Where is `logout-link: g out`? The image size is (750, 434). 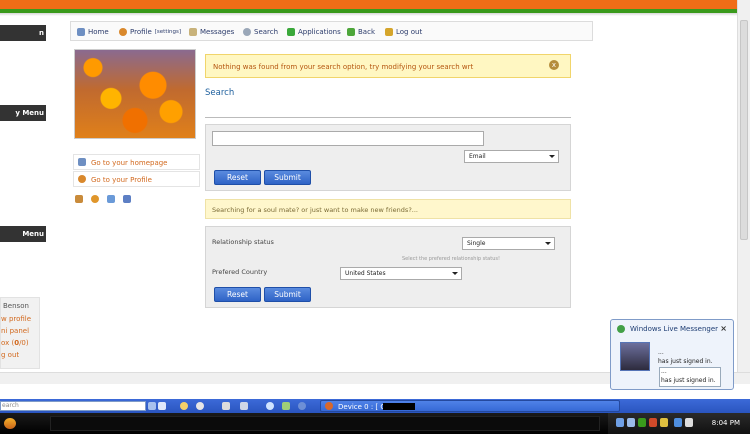
logout-link: g out is located at coordinates (10, 355).